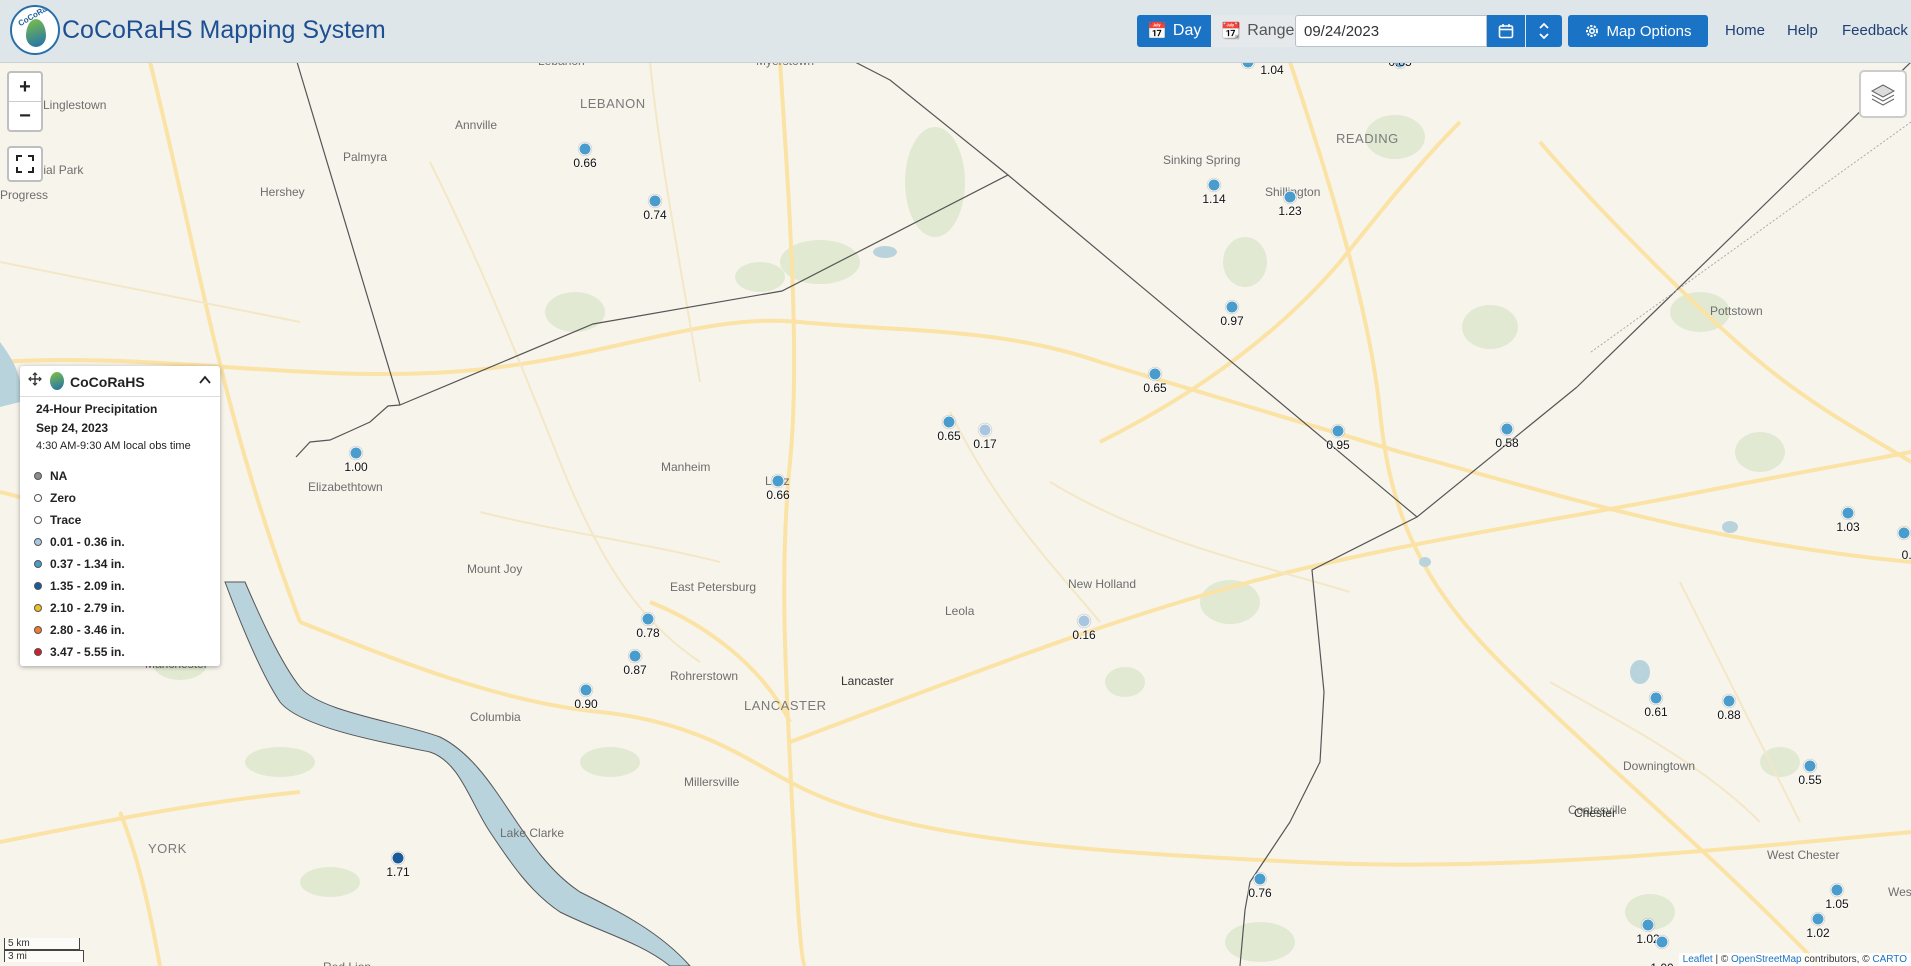 This screenshot has width=1911, height=966. Describe the element at coordinates (1202, 160) in the screenshot. I see `place-label: Sinking Spring` at that location.